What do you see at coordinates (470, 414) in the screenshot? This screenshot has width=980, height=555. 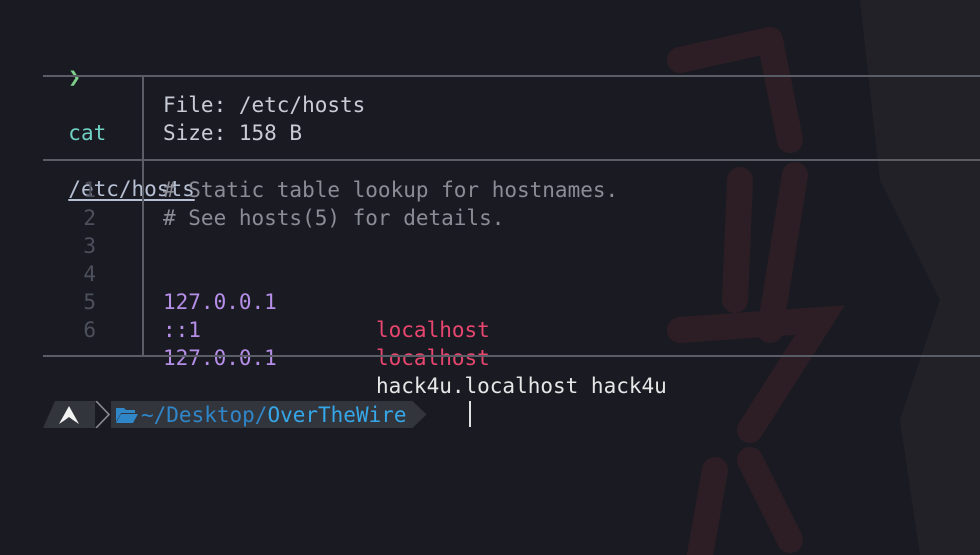 I see `terminal-cursor` at bounding box center [470, 414].